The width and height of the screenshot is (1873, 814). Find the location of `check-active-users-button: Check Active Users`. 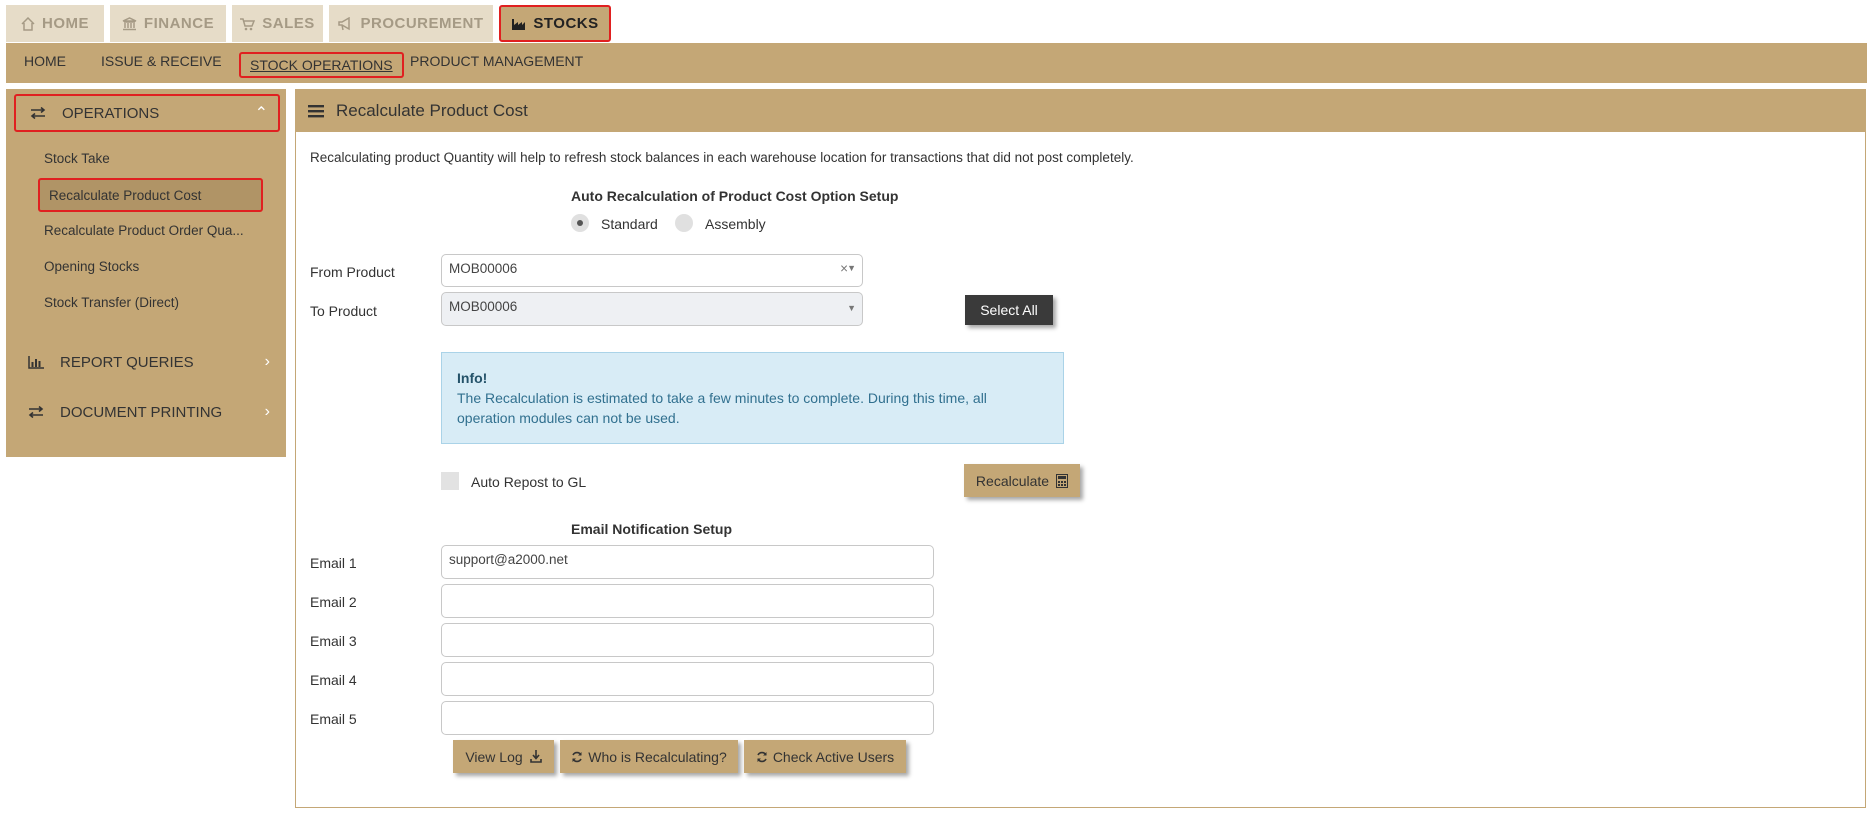

check-active-users-button: Check Active Users is located at coordinates (825, 756).